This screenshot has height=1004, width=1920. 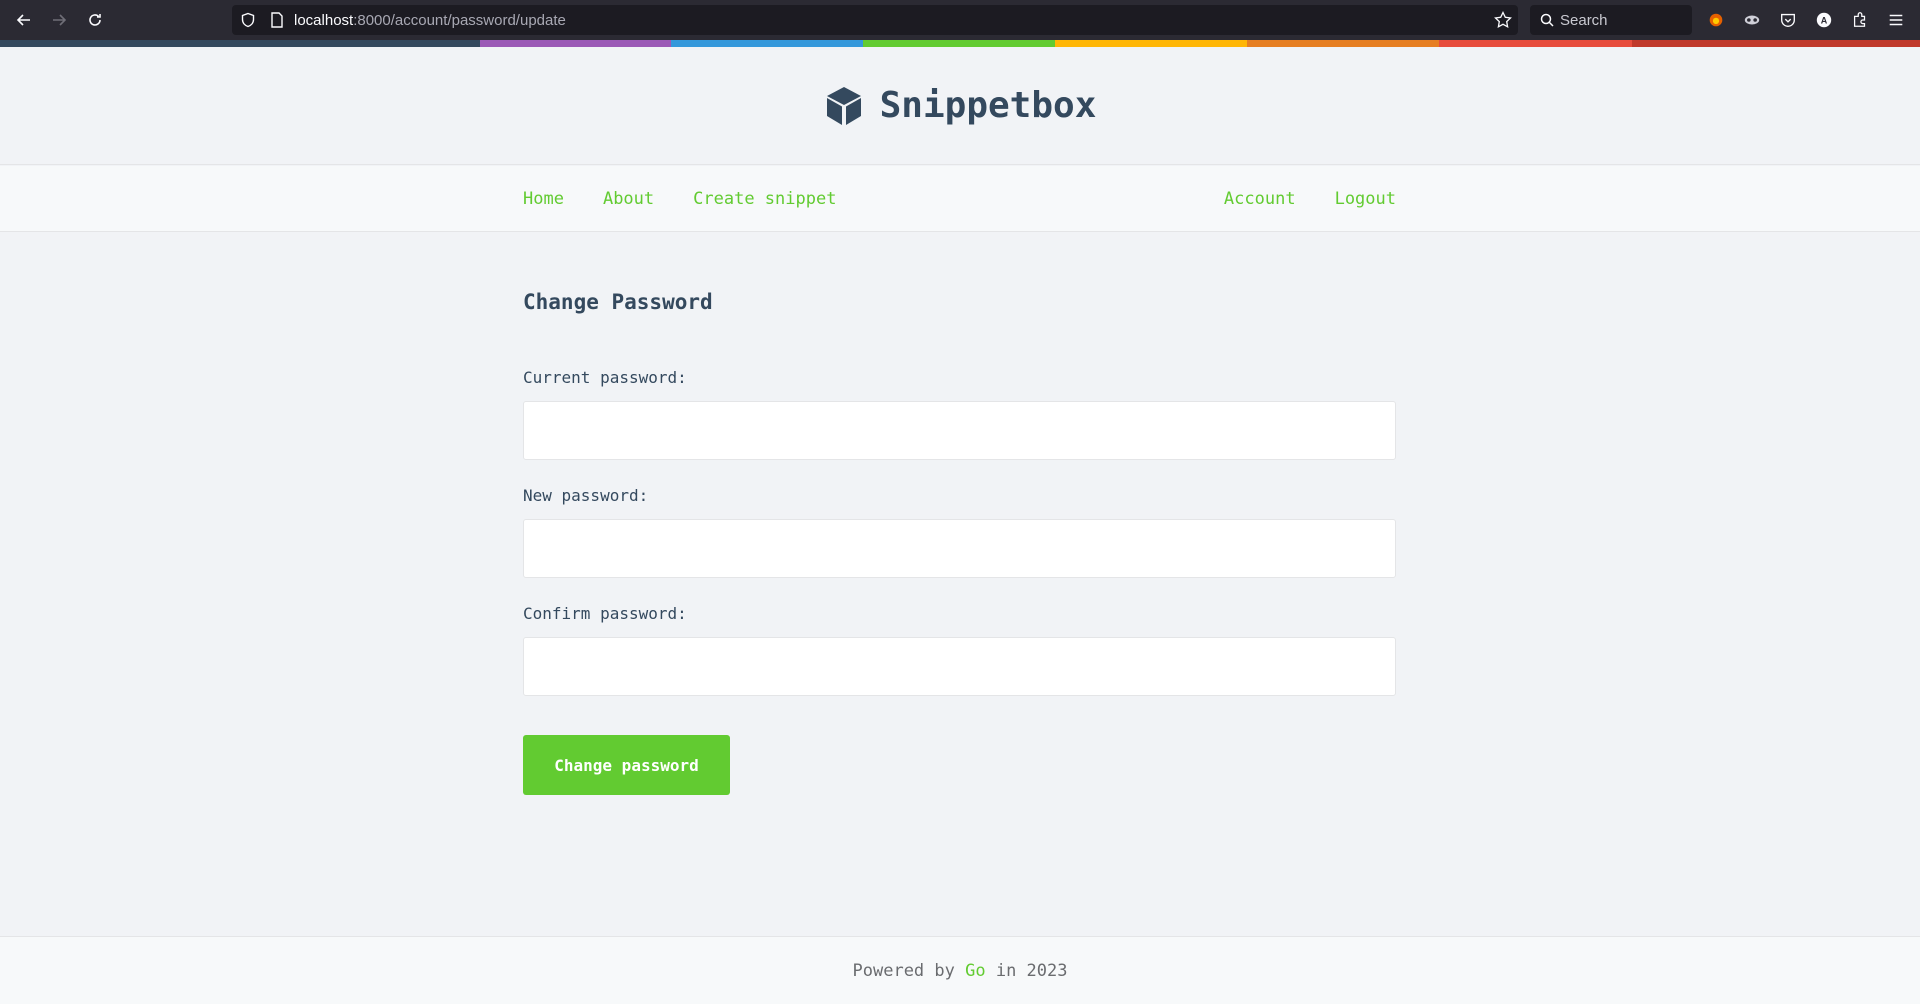 I want to click on reload-icon, so click(x=95, y=20).